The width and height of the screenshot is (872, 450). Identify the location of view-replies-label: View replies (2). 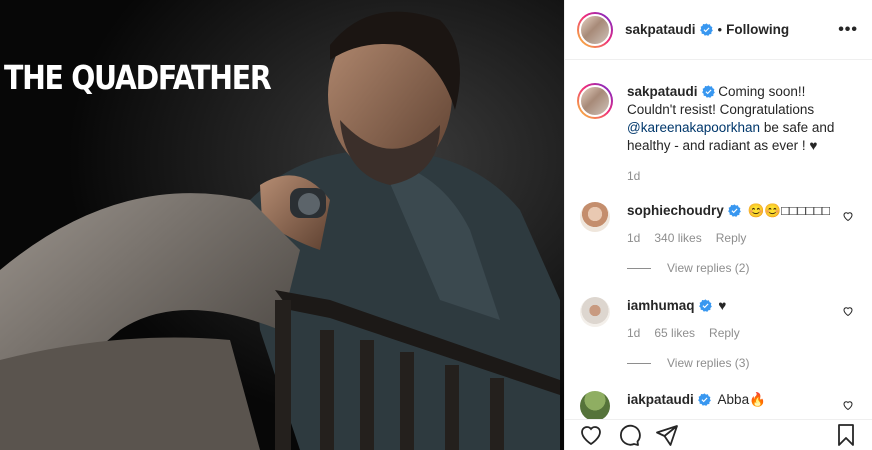
(708, 268).